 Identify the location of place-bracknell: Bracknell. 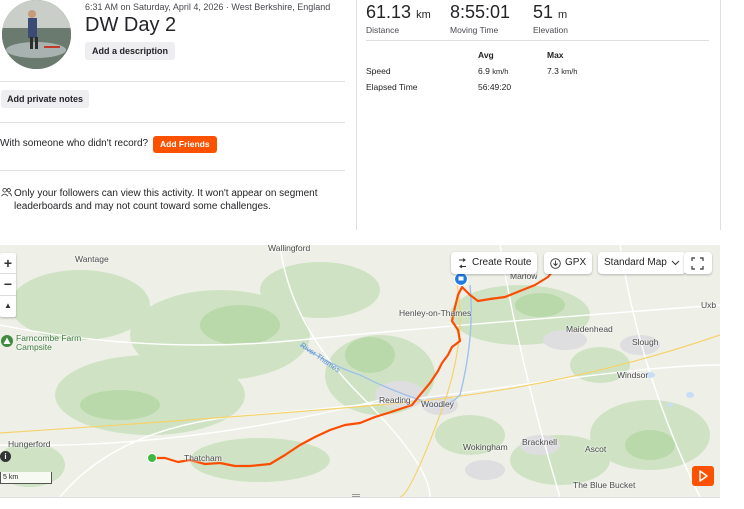
(539, 442).